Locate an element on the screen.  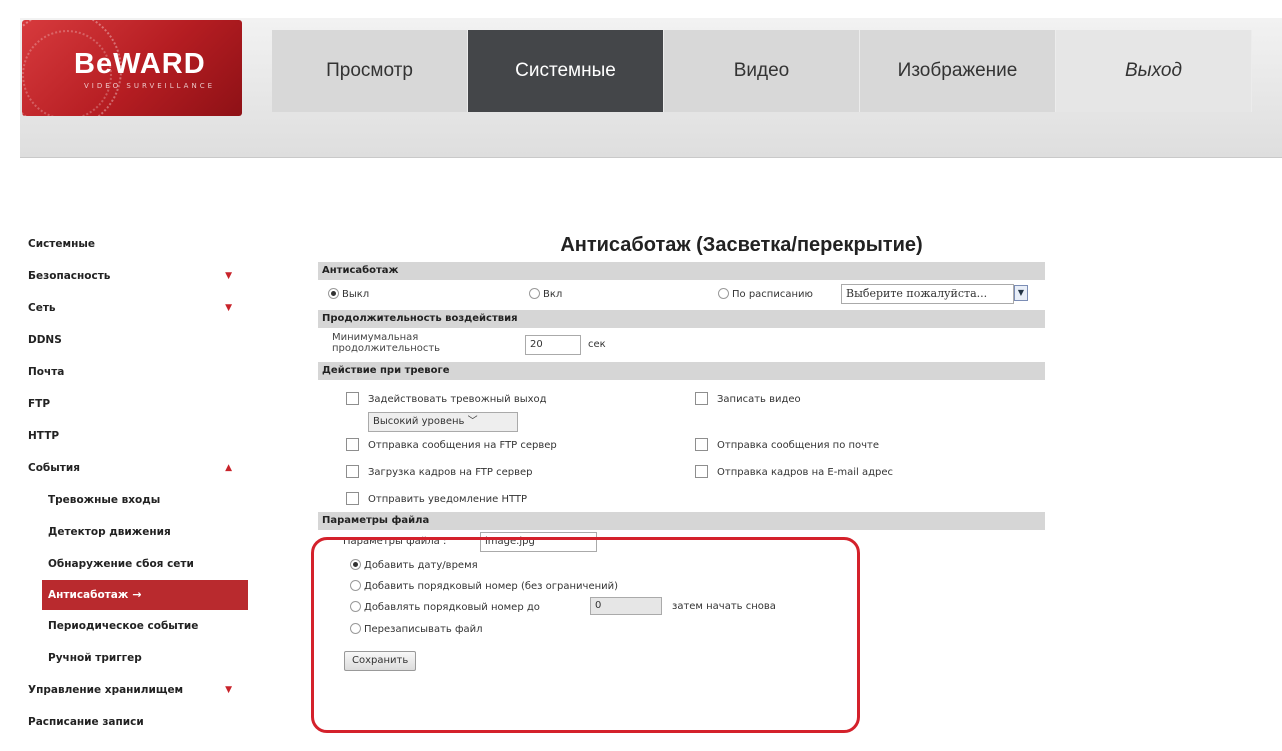
sidebar-item-label: FTP is located at coordinates (39, 404).